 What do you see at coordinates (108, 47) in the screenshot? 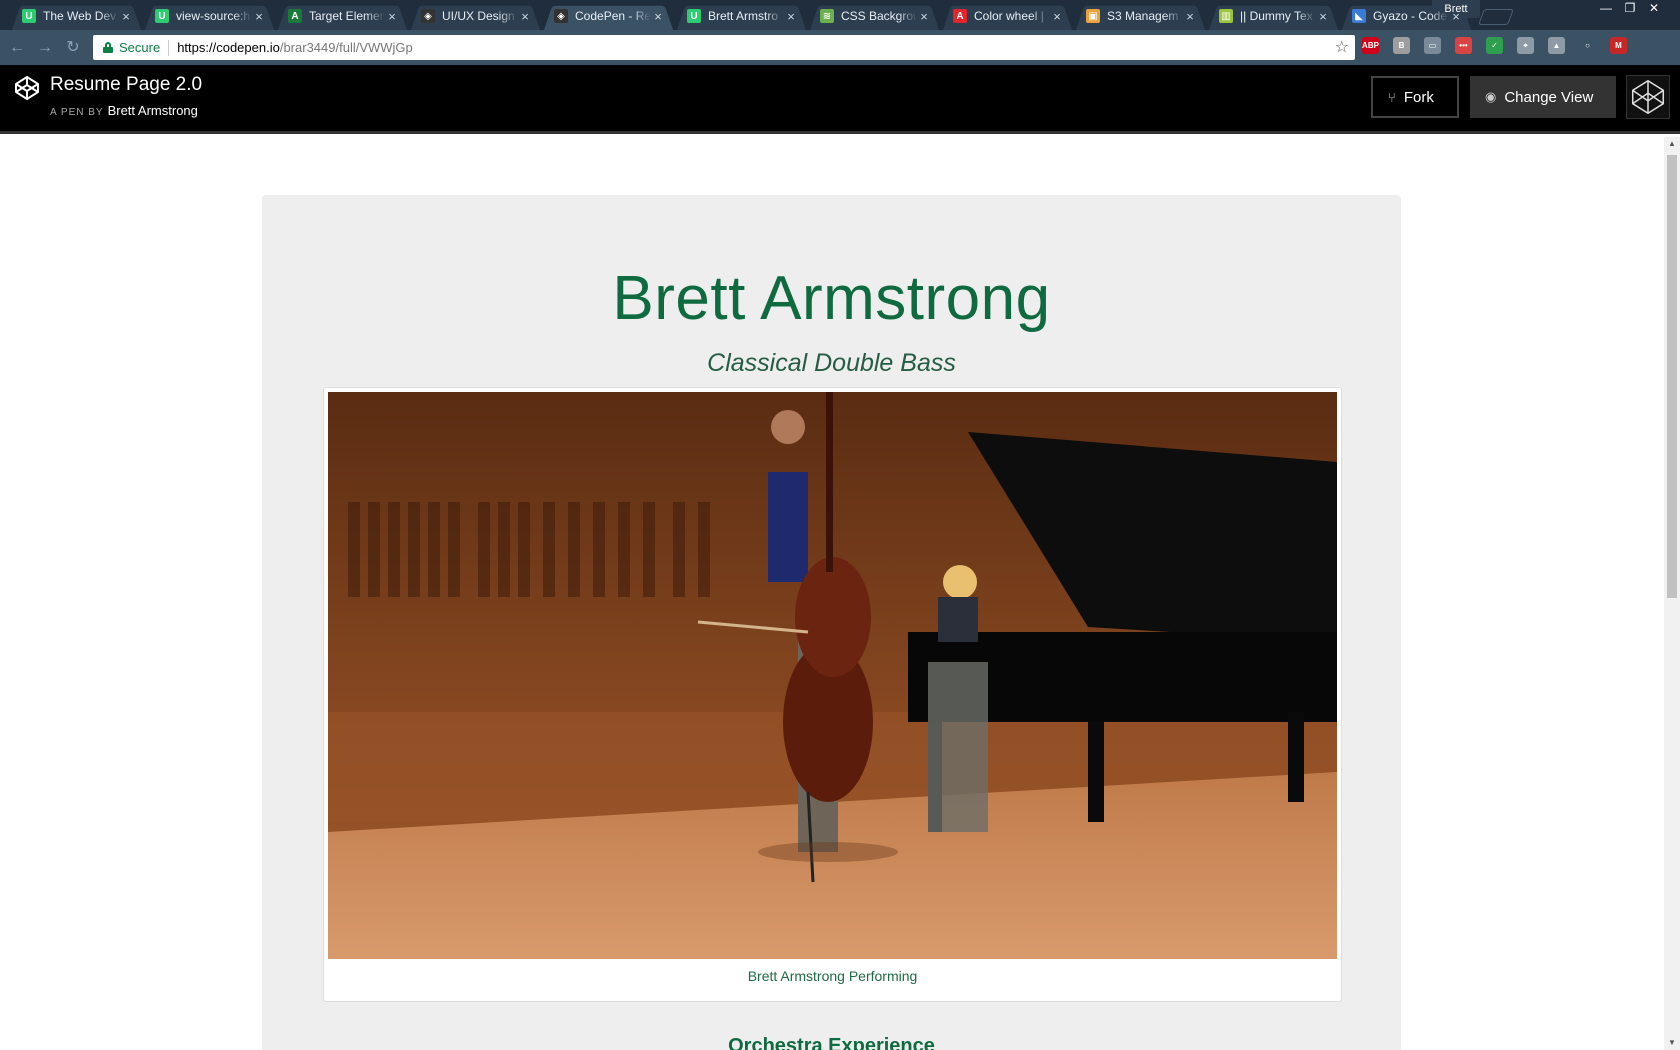
I see `lock-icon` at bounding box center [108, 47].